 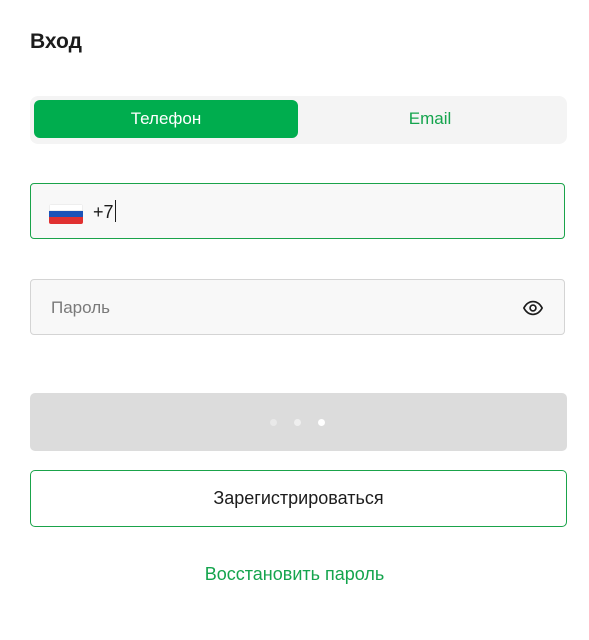 What do you see at coordinates (66, 214) in the screenshot?
I see `russia-flag-icon` at bounding box center [66, 214].